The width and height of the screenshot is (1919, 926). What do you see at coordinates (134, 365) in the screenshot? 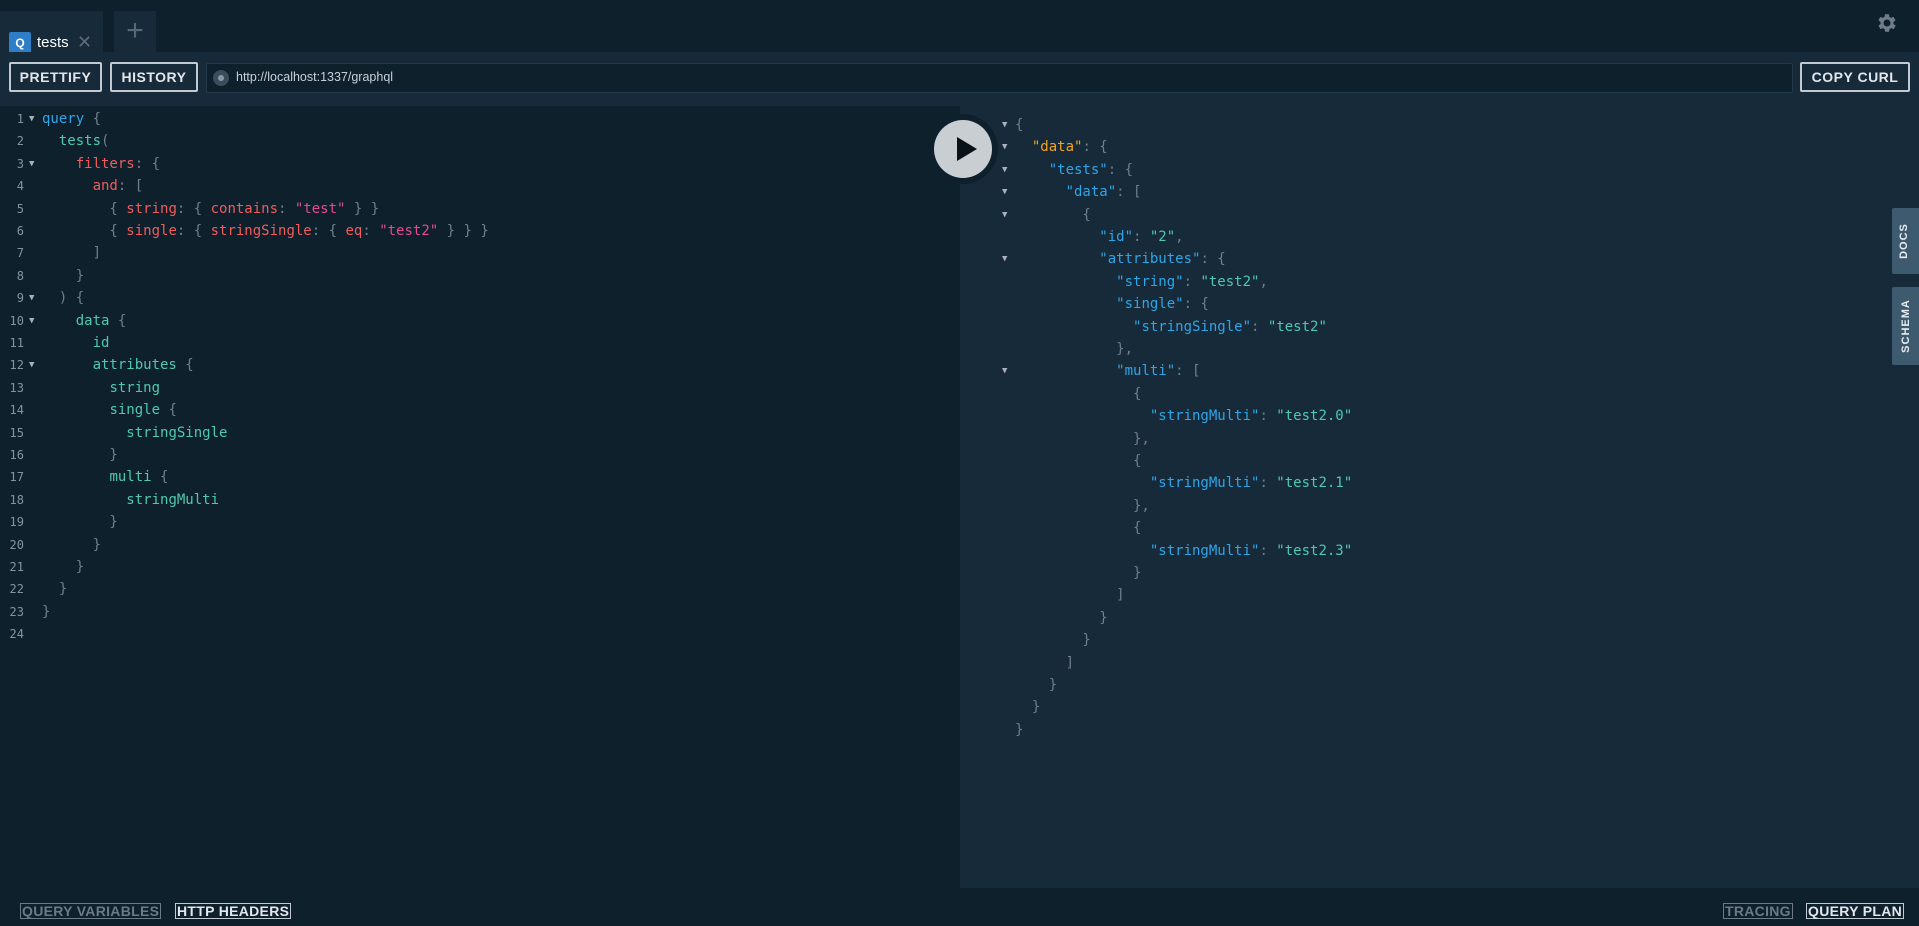
I see `query-token: attributes` at bounding box center [134, 365].